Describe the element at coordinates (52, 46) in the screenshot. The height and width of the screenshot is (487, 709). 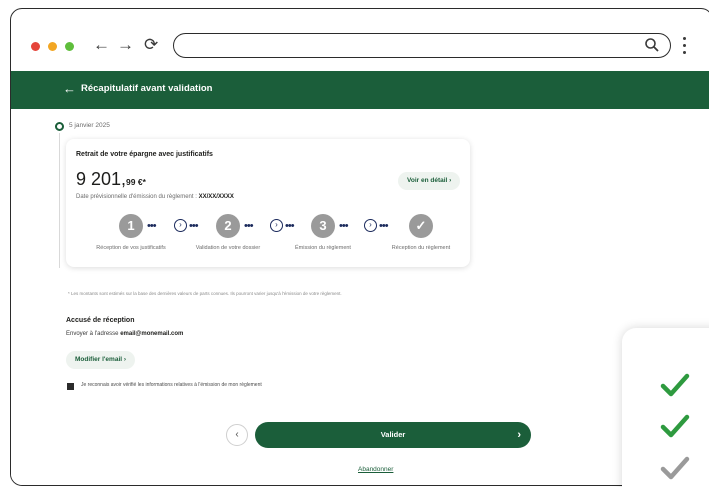
I see `minimize-window-dot` at that location.